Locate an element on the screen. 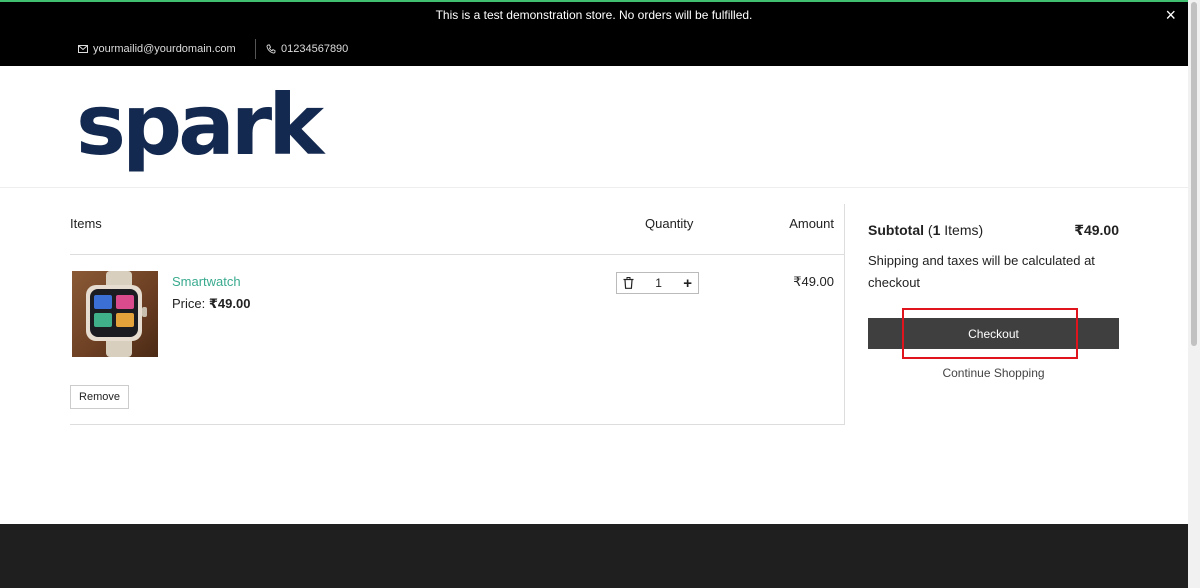 This screenshot has height=588, width=1200. close-icon: × is located at coordinates (1170, 15).